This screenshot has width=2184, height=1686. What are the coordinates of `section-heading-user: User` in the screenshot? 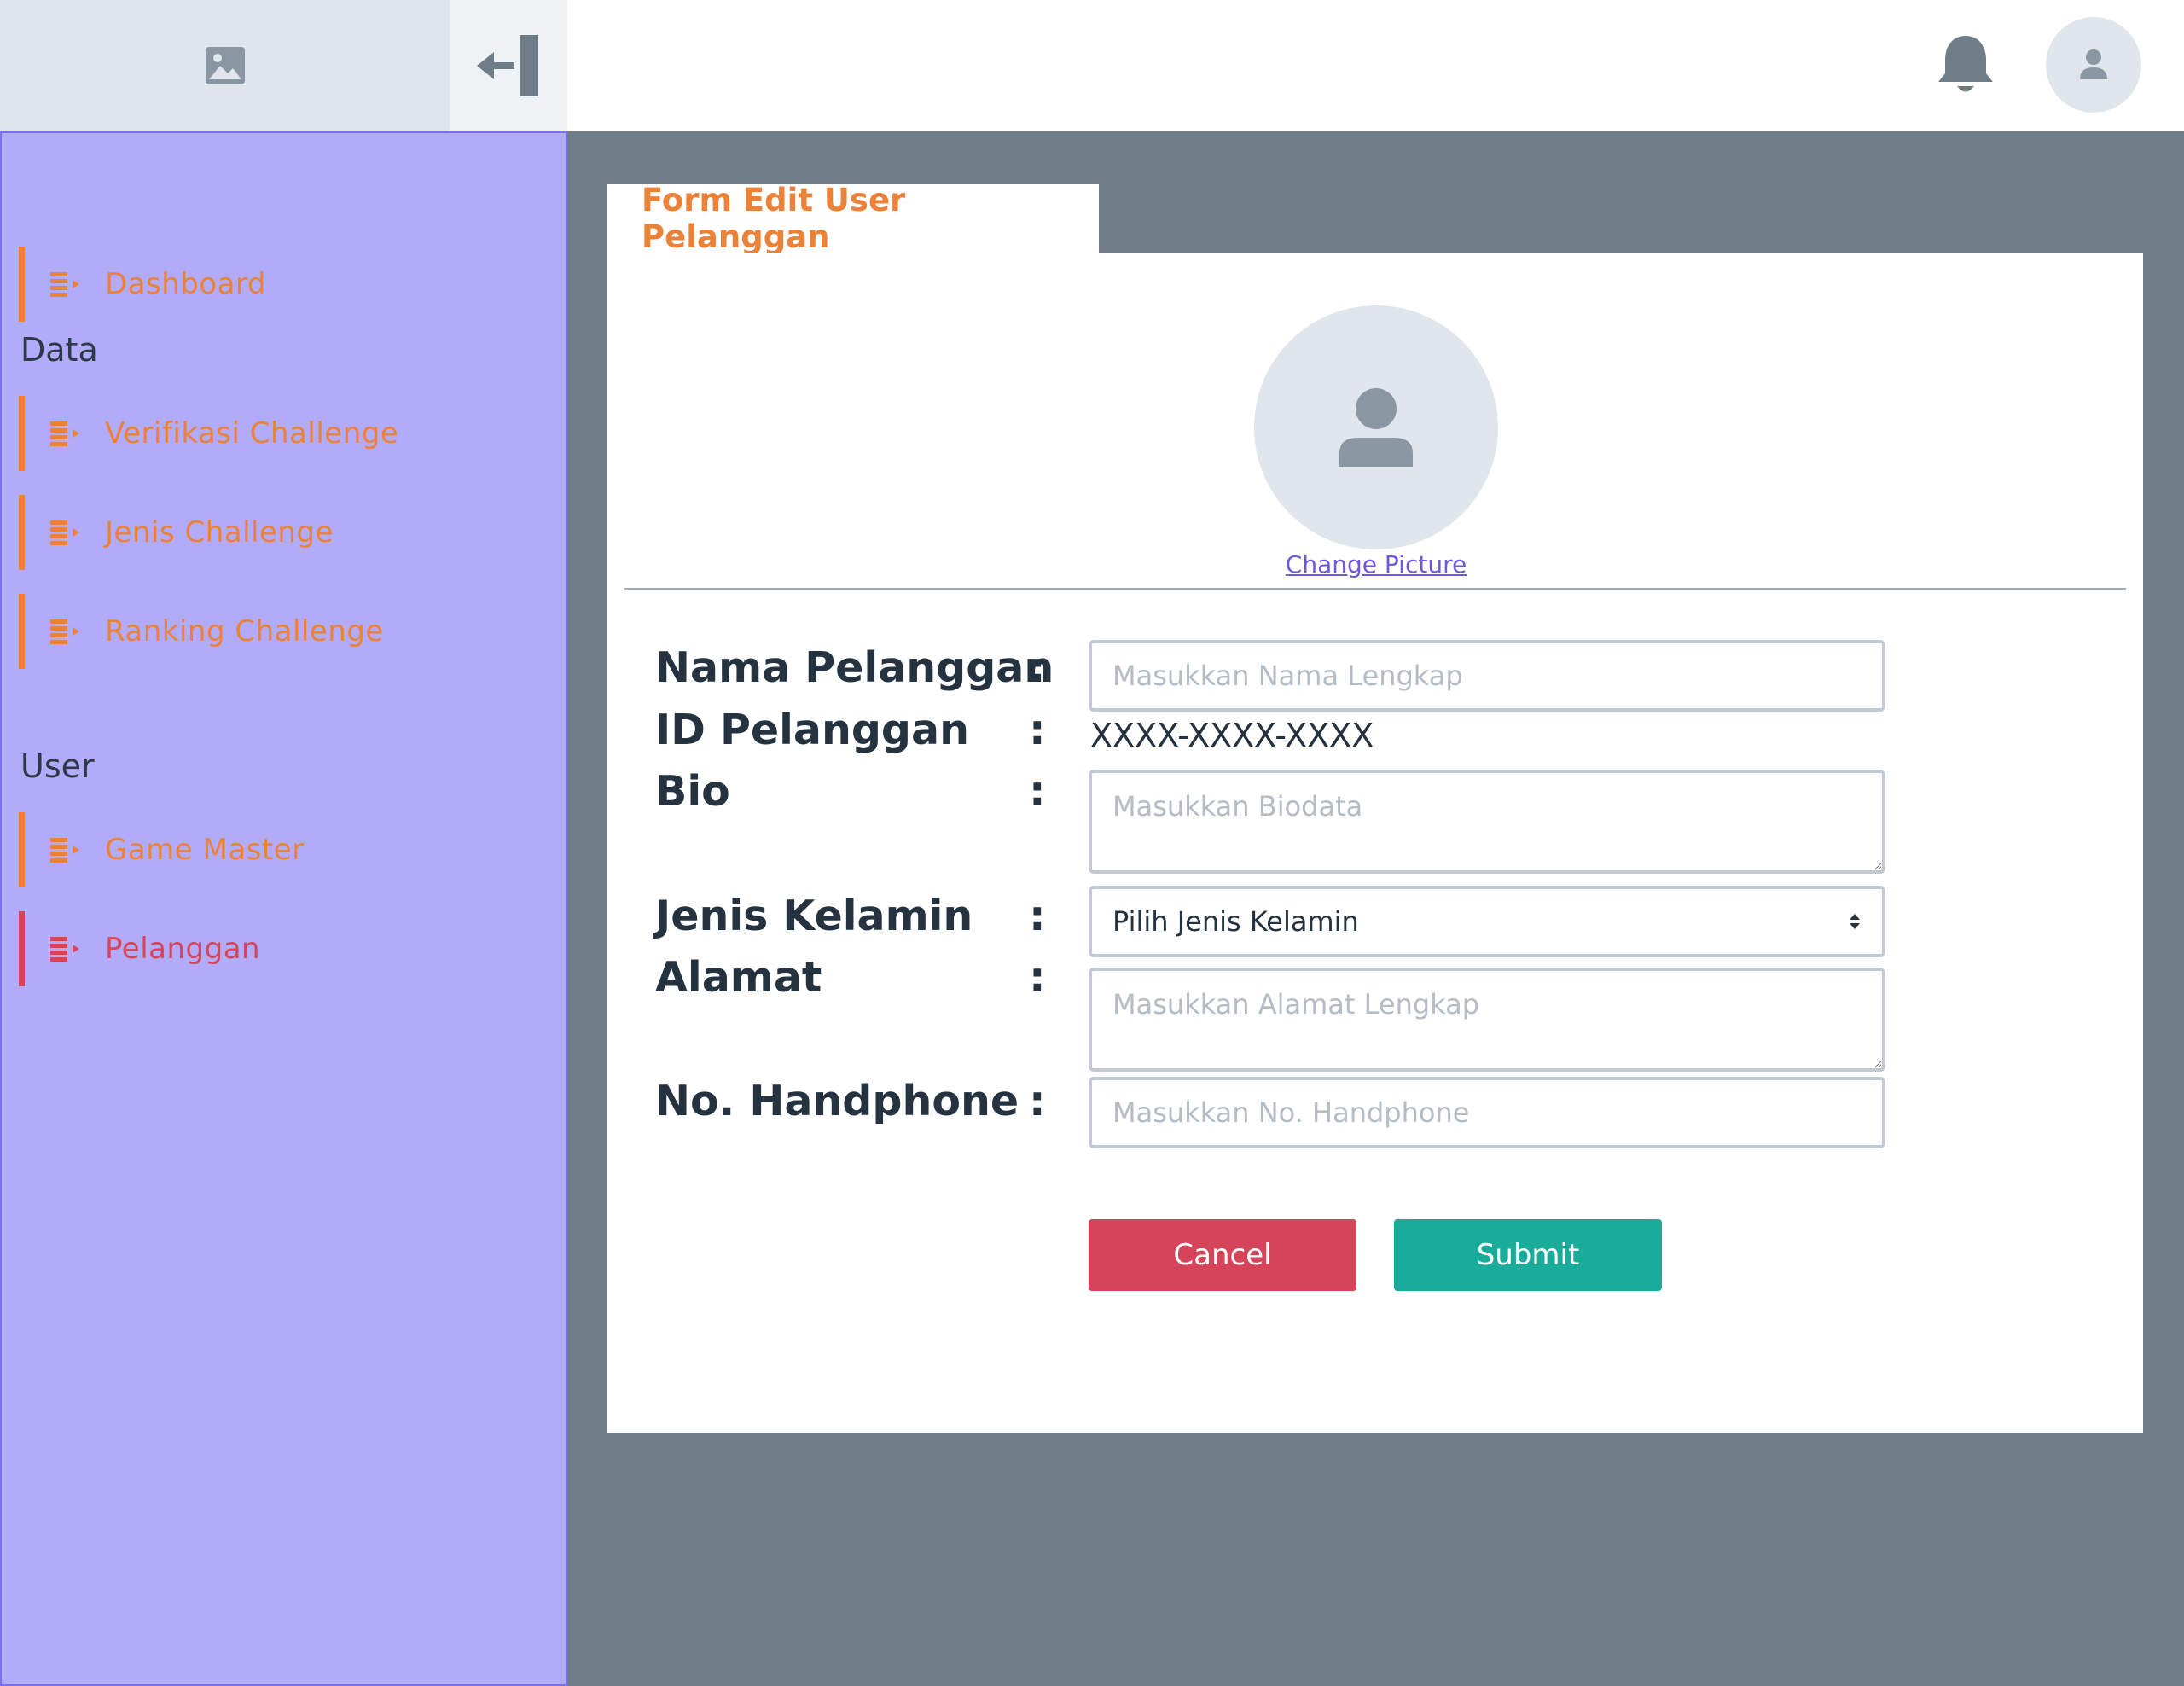 It's located at (57, 766).